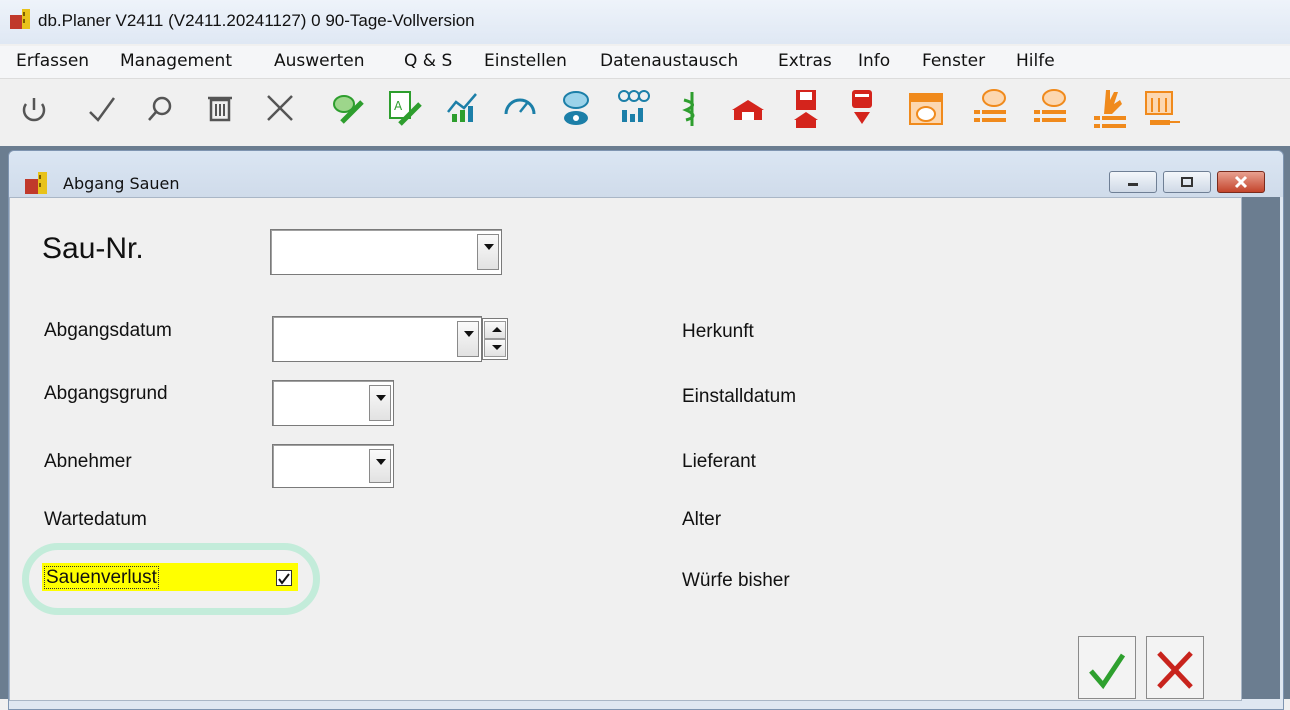 The width and height of the screenshot is (1290, 710). What do you see at coordinates (106, 393) in the screenshot?
I see `abgangsgrund-label: Abgangsgrund` at bounding box center [106, 393].